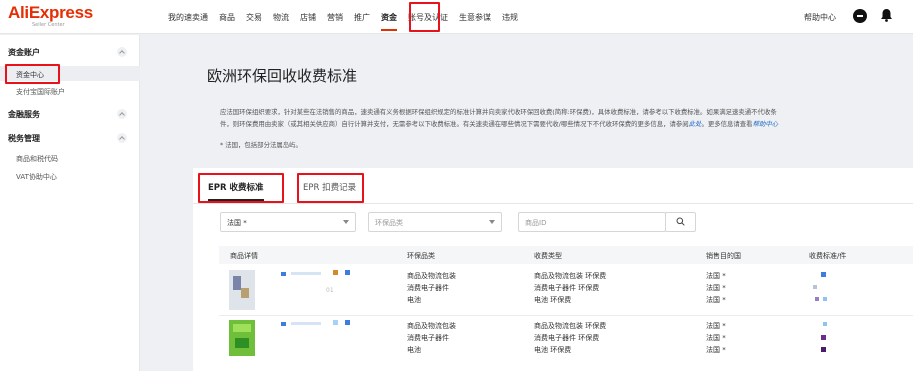 This screenshot has height=371, width=913. What do you see at coordinates (421, 256) in the screenshot?
I see `col-header-category: 环保品类` at bounding box center [421, 256].